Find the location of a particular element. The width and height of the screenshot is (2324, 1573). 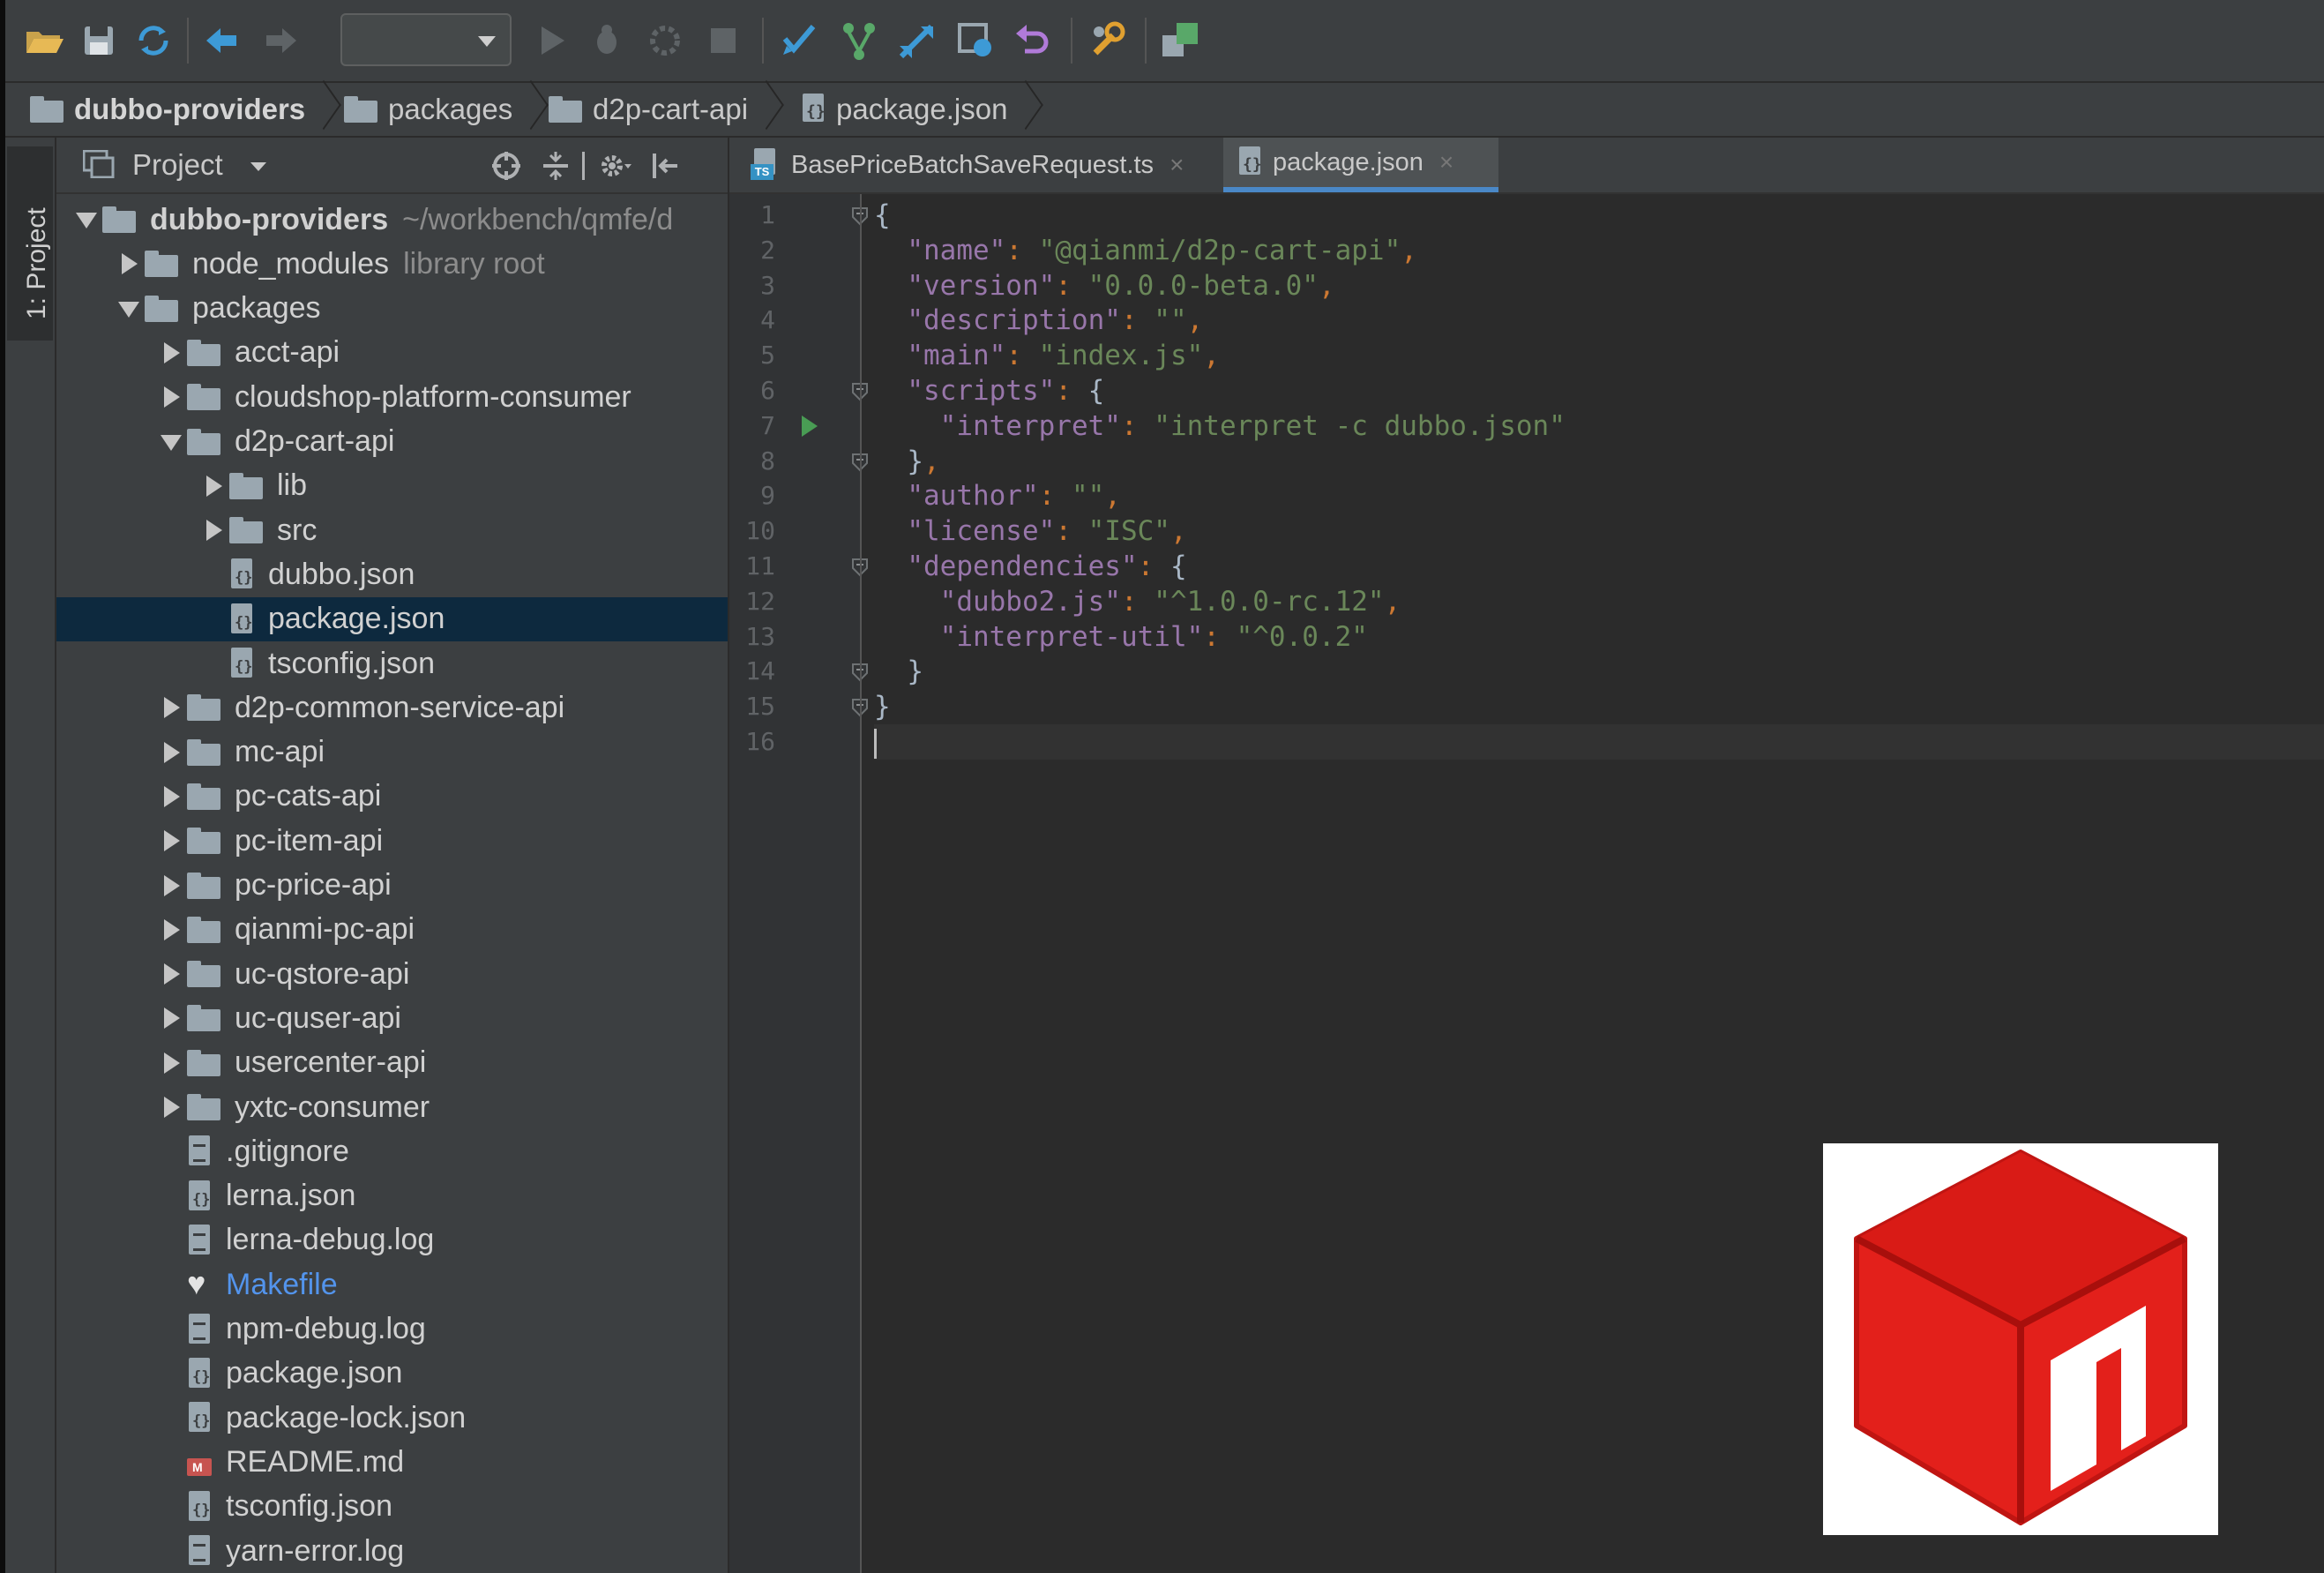

tree-item: lerna.json is located at coordinates (392, 1196).